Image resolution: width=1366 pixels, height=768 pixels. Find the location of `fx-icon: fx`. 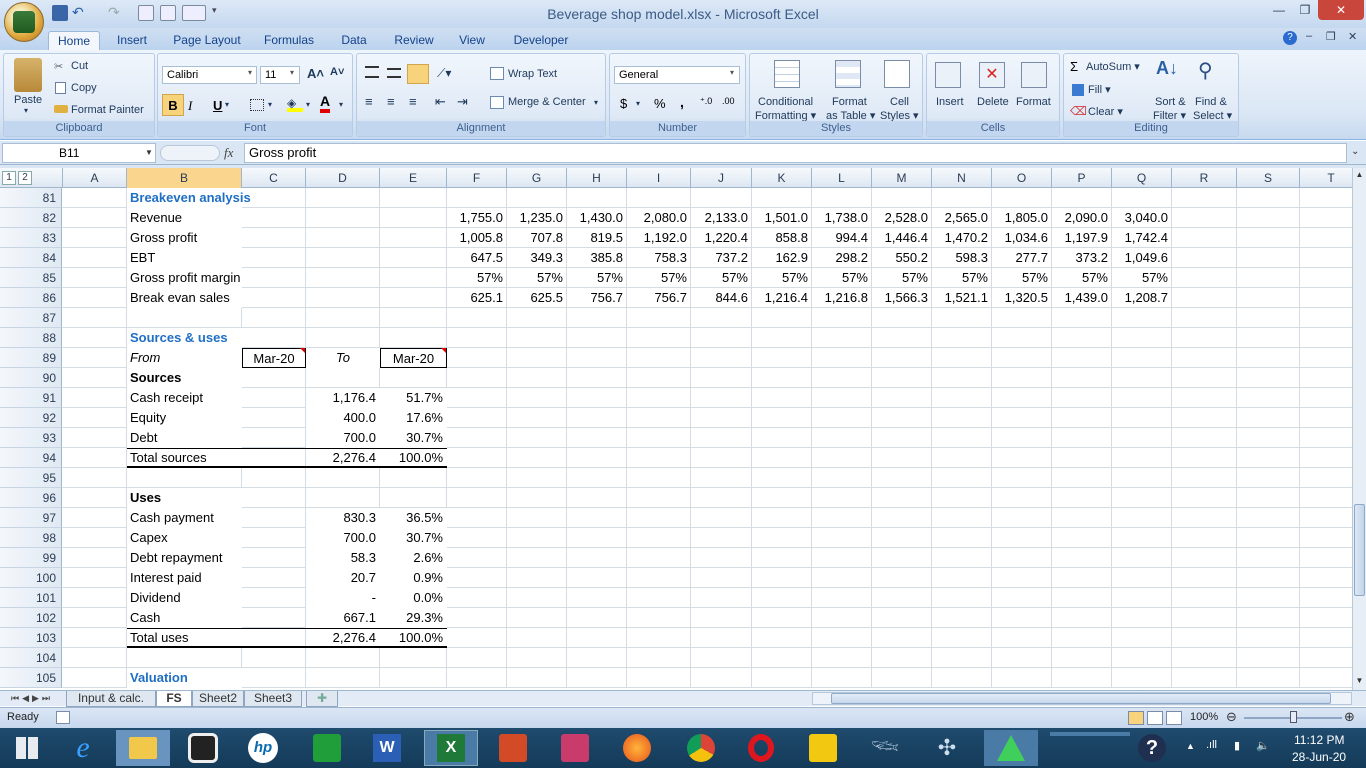

fx-icon: fx is located at coordinates (228, 153).